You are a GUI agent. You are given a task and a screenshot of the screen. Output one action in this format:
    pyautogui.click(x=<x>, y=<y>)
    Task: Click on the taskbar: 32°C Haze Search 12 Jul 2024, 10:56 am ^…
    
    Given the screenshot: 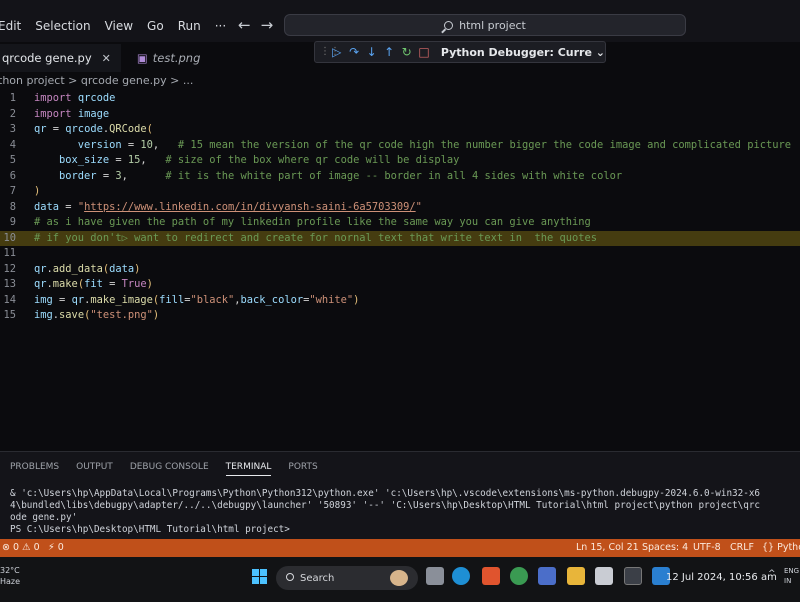 What is the action you would take?
    pyautogui.click(x=400, y=579)
    